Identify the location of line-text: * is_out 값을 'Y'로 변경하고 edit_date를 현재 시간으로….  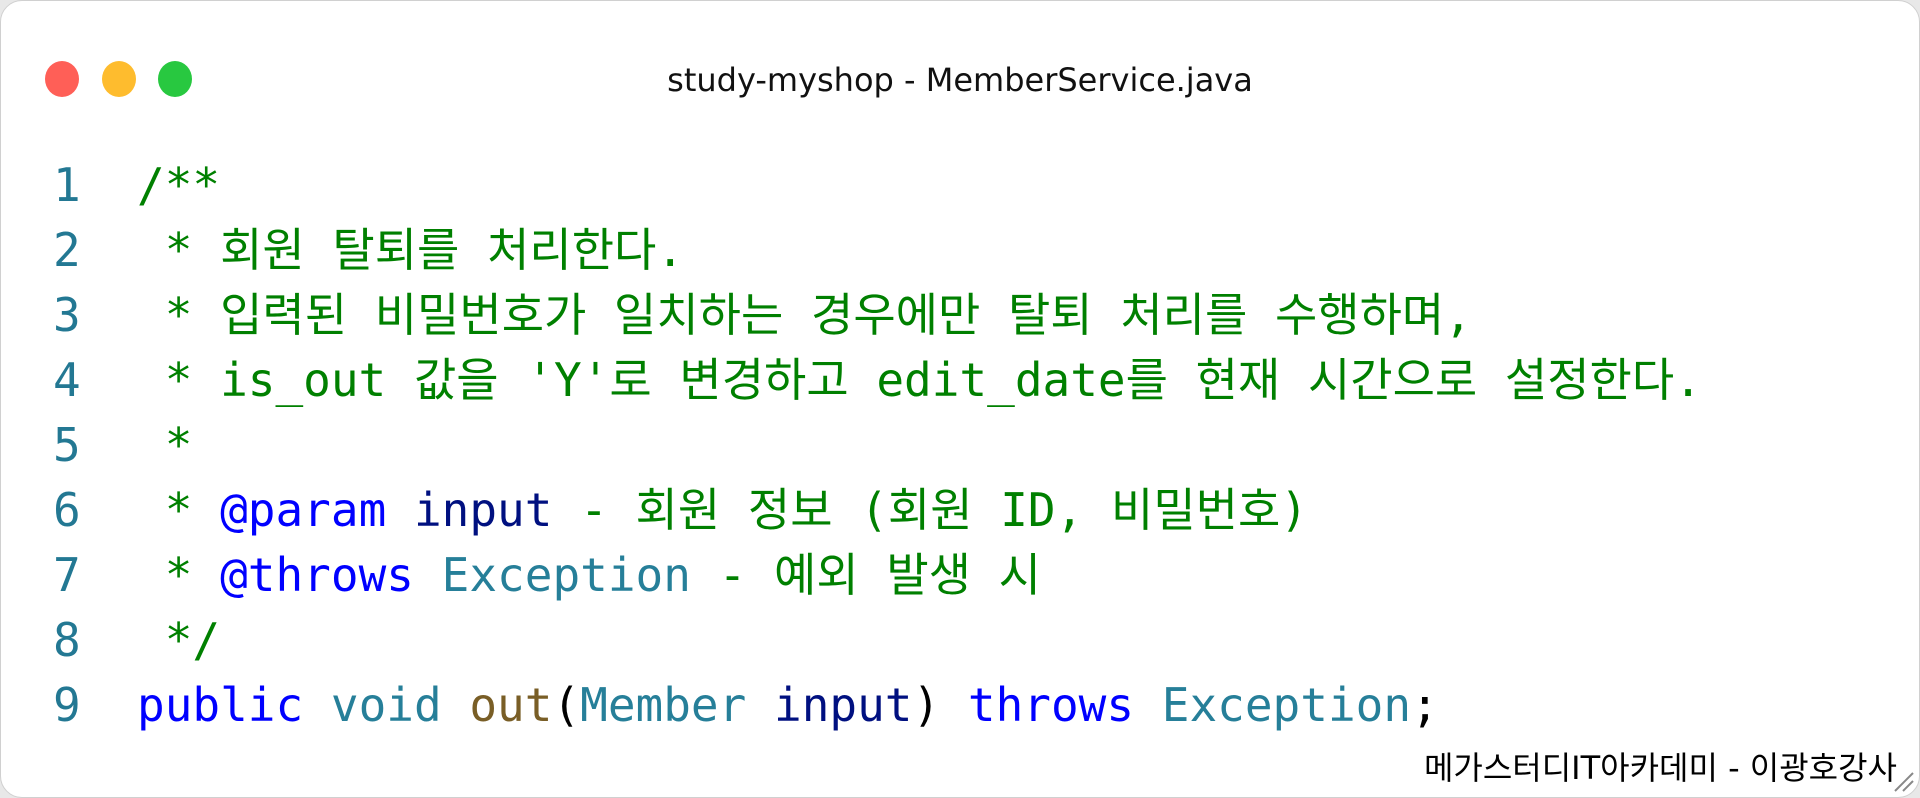
(919, 380).